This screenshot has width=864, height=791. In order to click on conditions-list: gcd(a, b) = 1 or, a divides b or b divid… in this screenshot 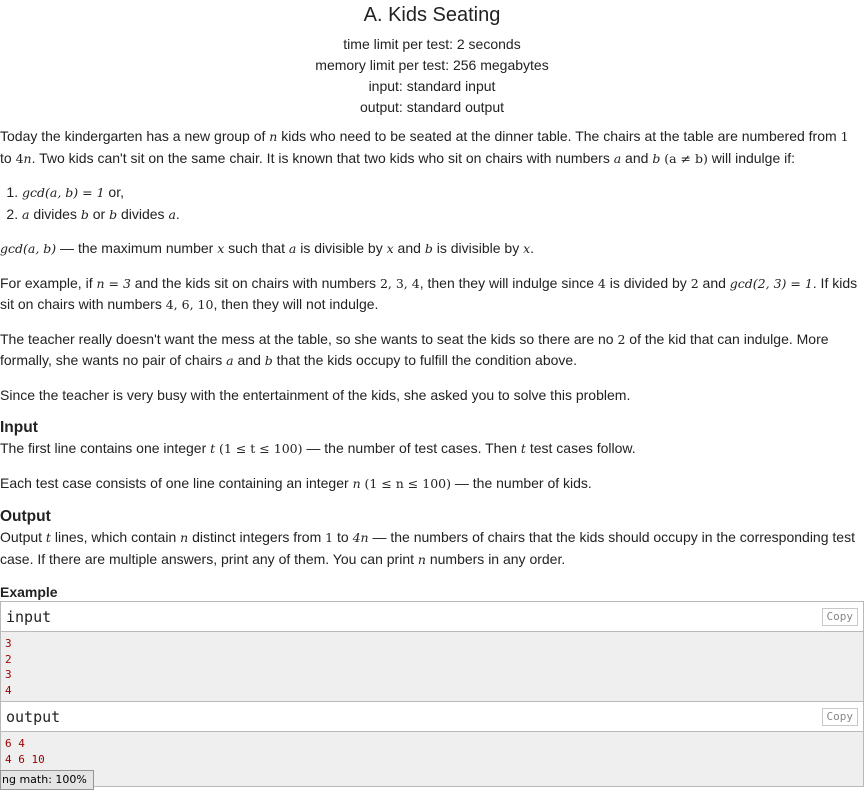, I will do `click(432, 203)`.